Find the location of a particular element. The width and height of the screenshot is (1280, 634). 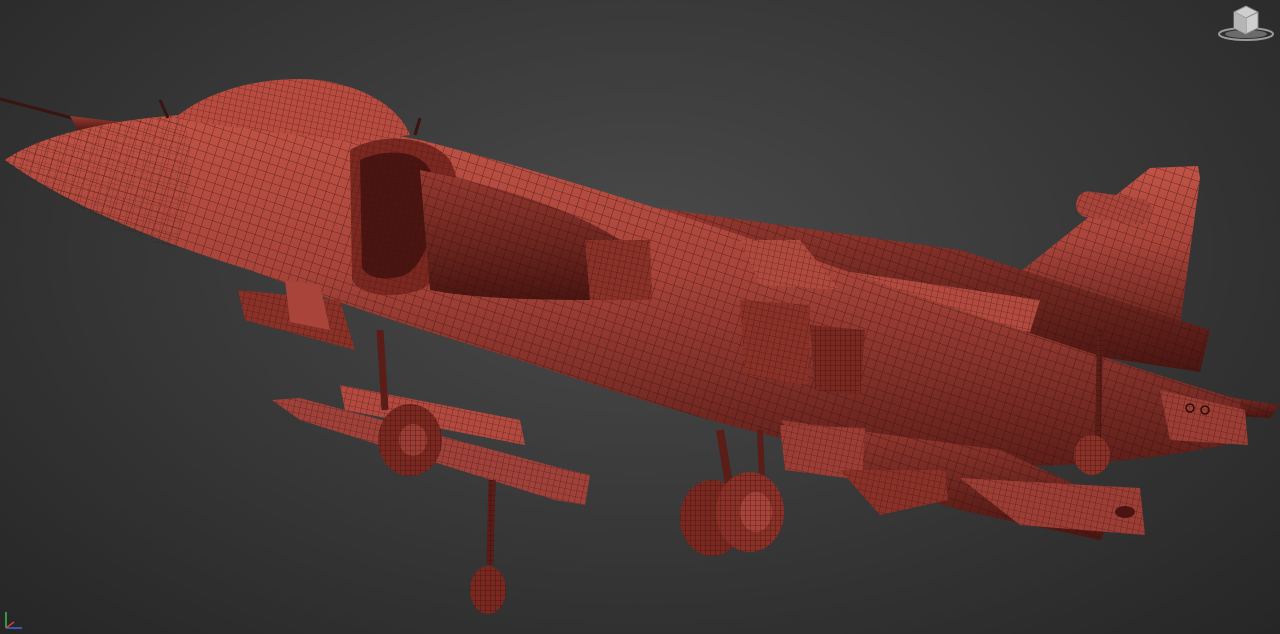

main-landing-gear is located at coordinates (732, 492).